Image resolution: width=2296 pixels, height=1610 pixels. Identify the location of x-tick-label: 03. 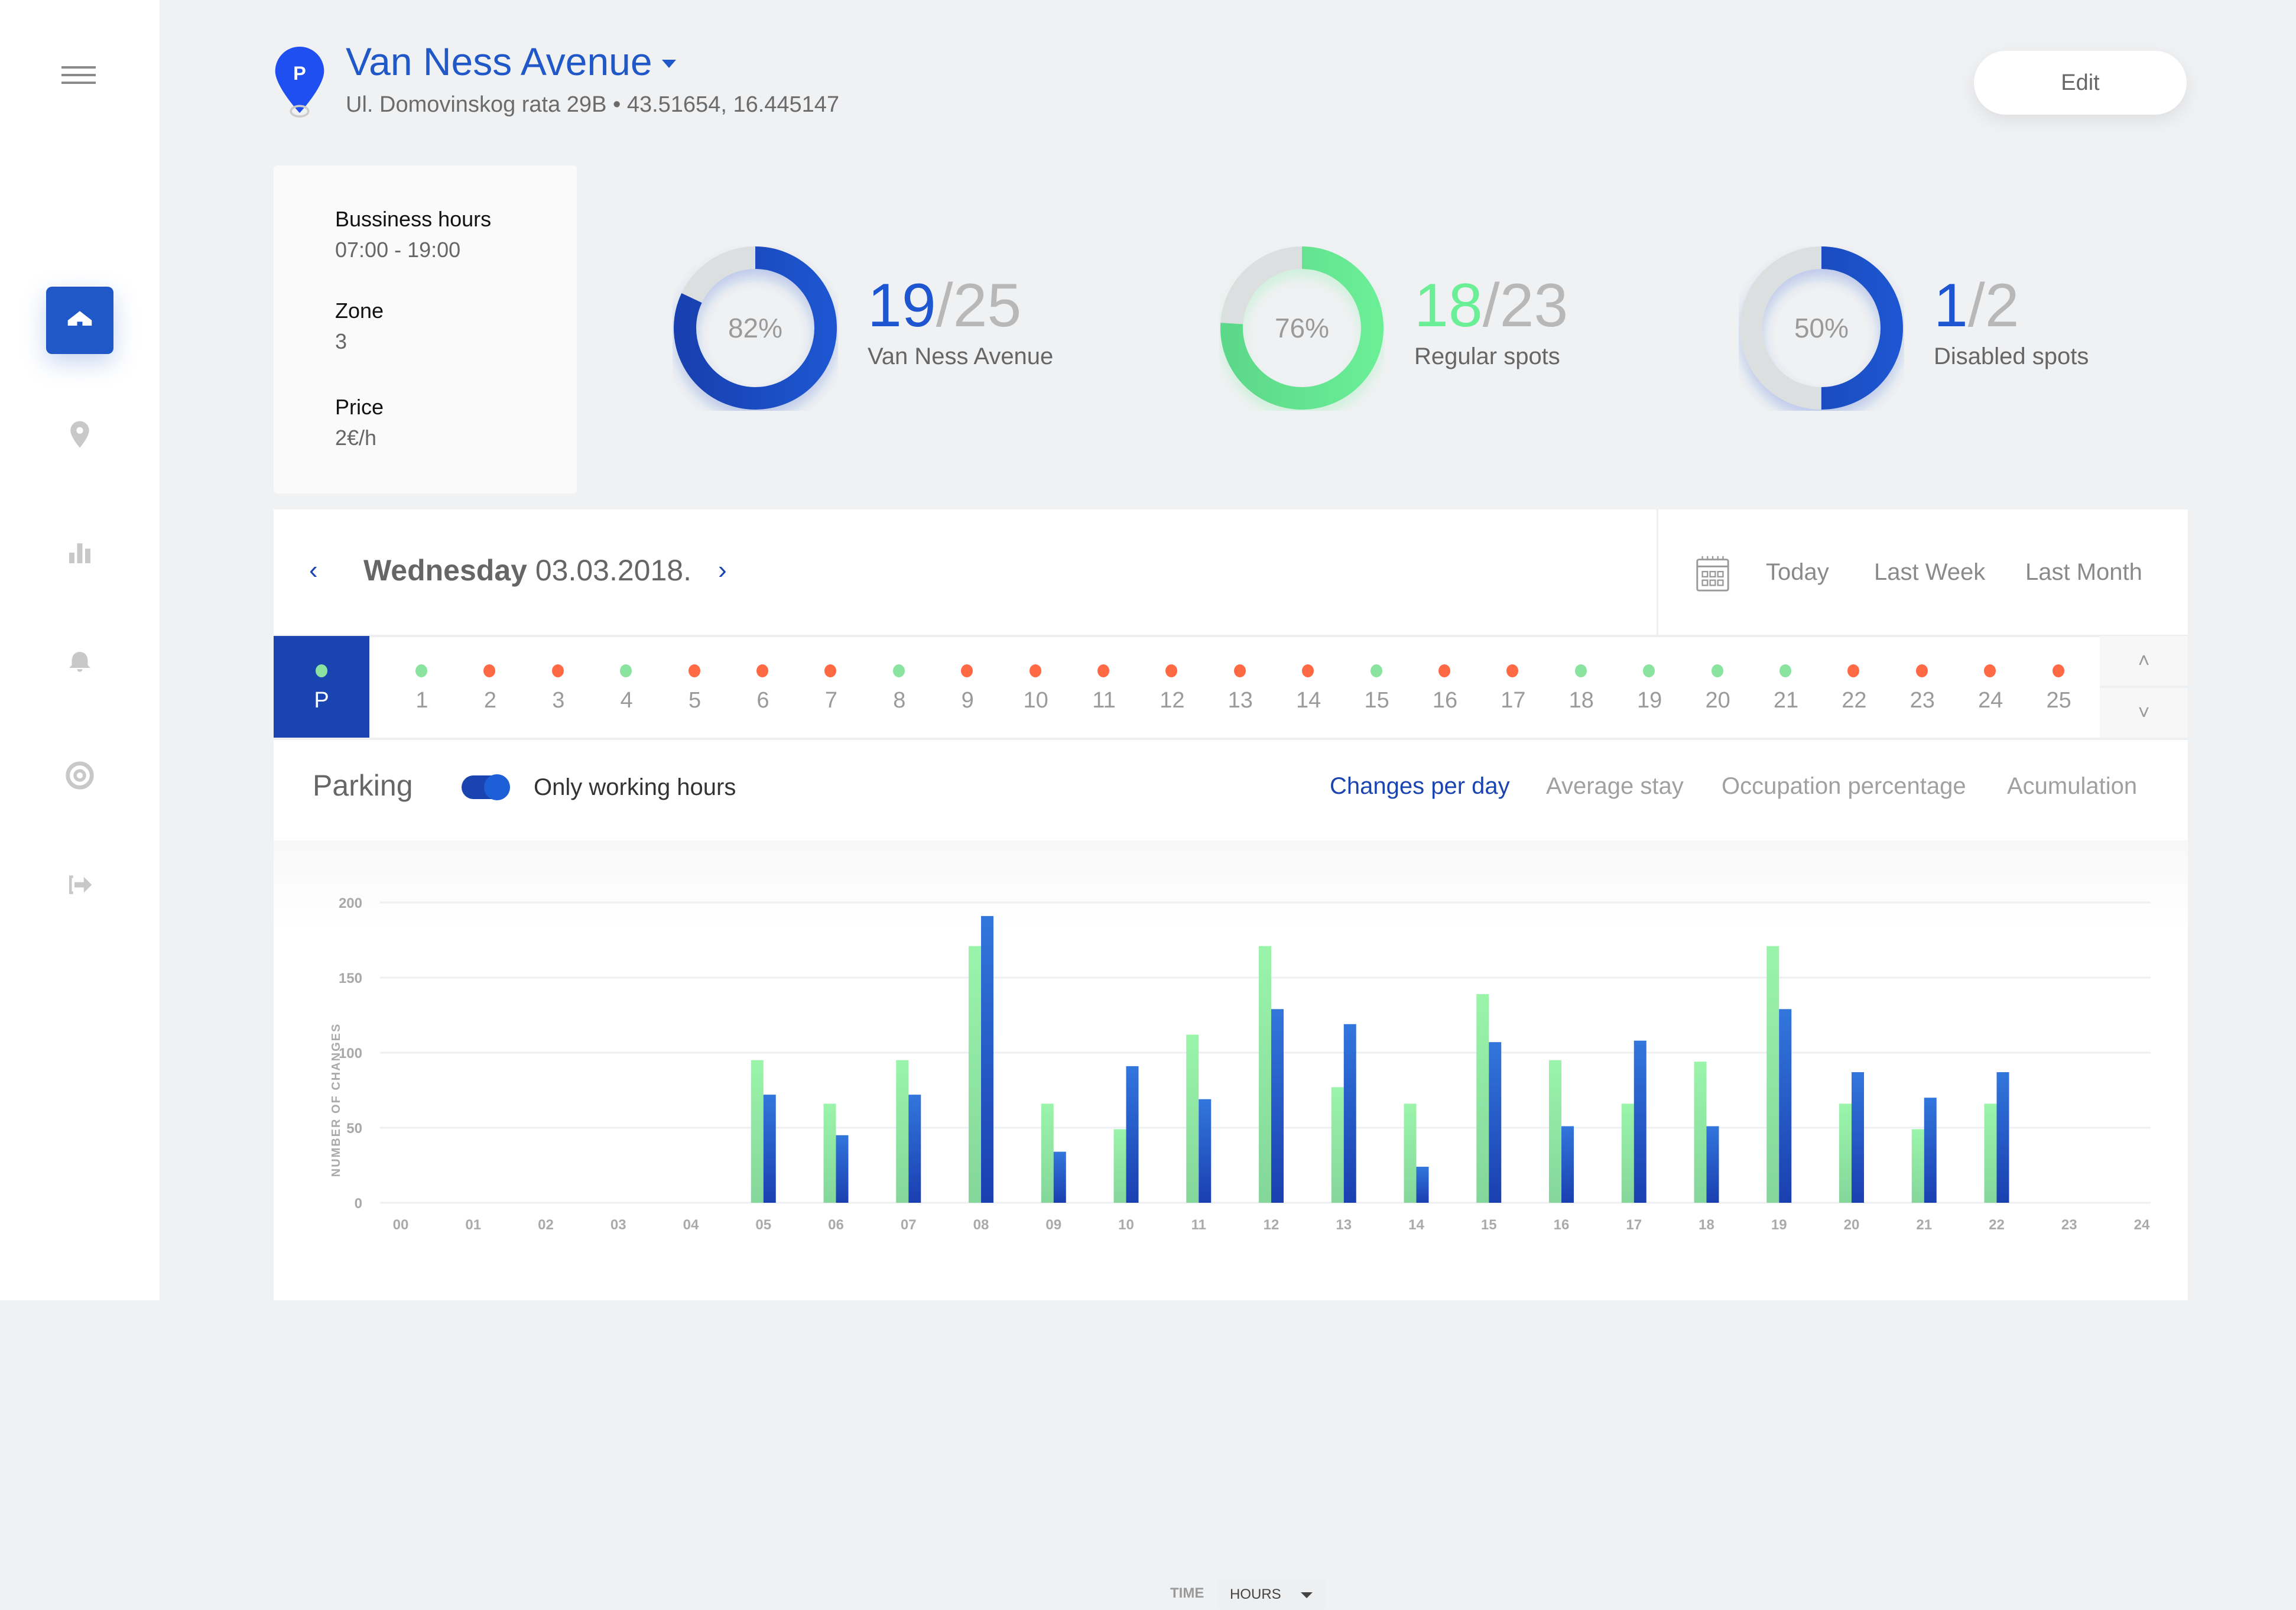
(618, 1225).